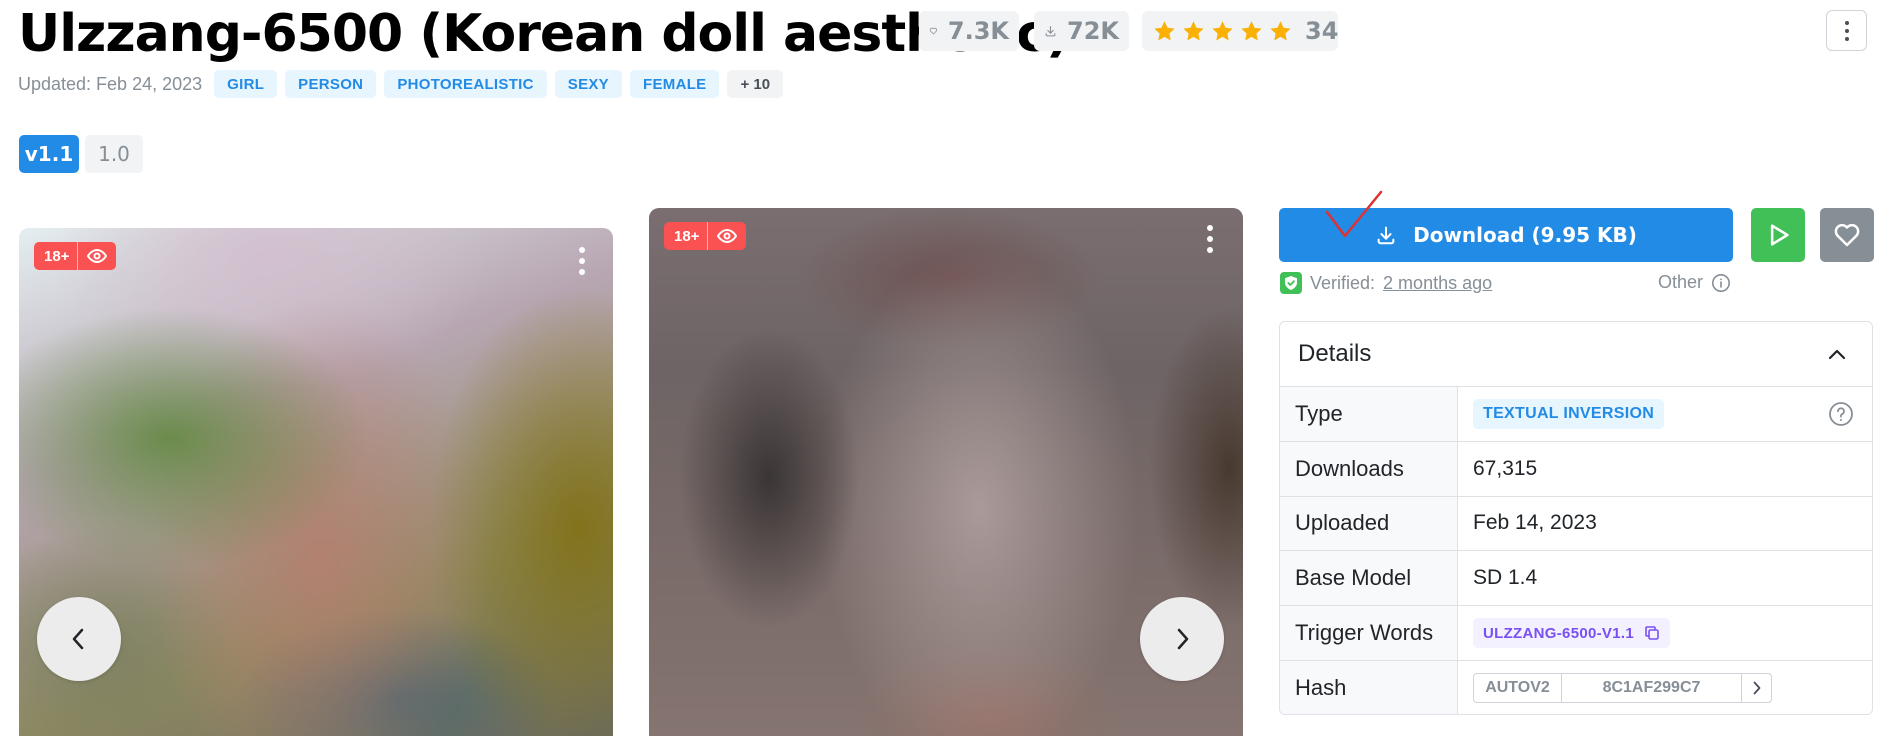  Describe the element at coordinates (544, 34) in the screenshot. I see `page-title: Ulzzang-6500 (Korean doll aesthetic)` at that location.